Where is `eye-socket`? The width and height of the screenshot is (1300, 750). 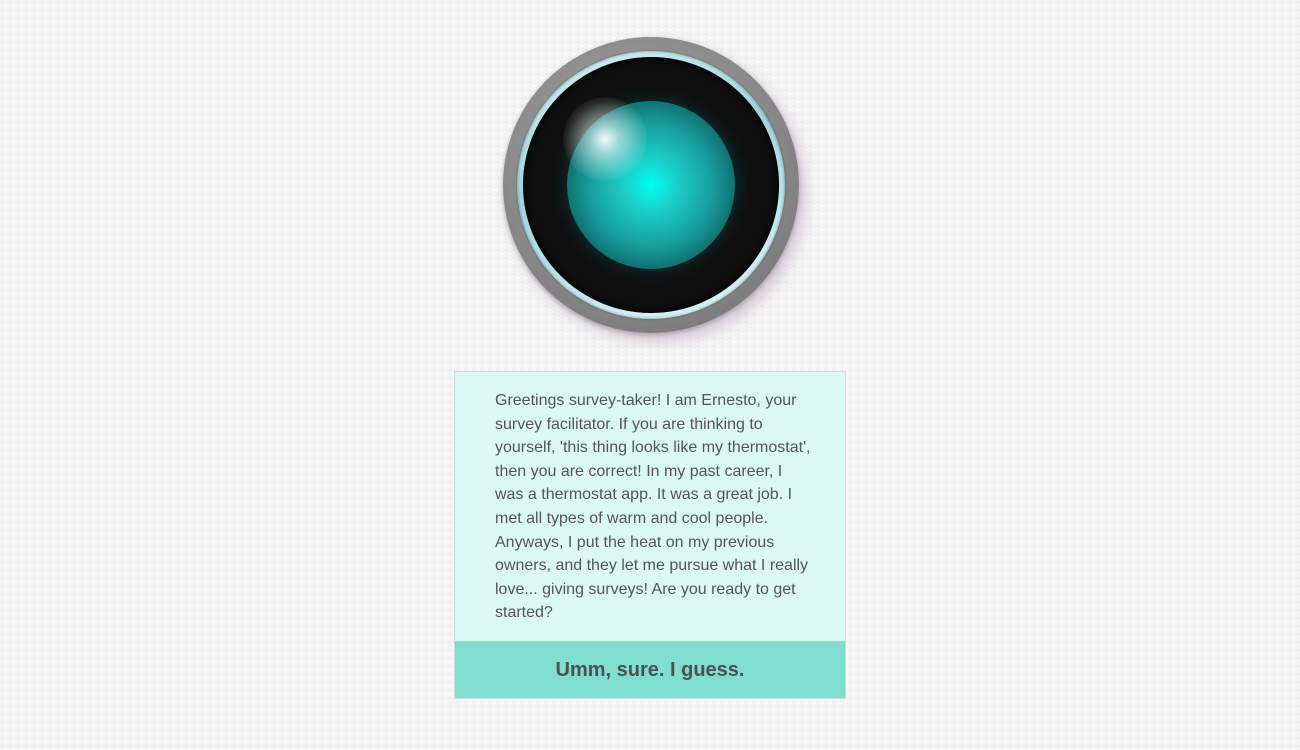
eye-socket is located at coordinates (651, 185).